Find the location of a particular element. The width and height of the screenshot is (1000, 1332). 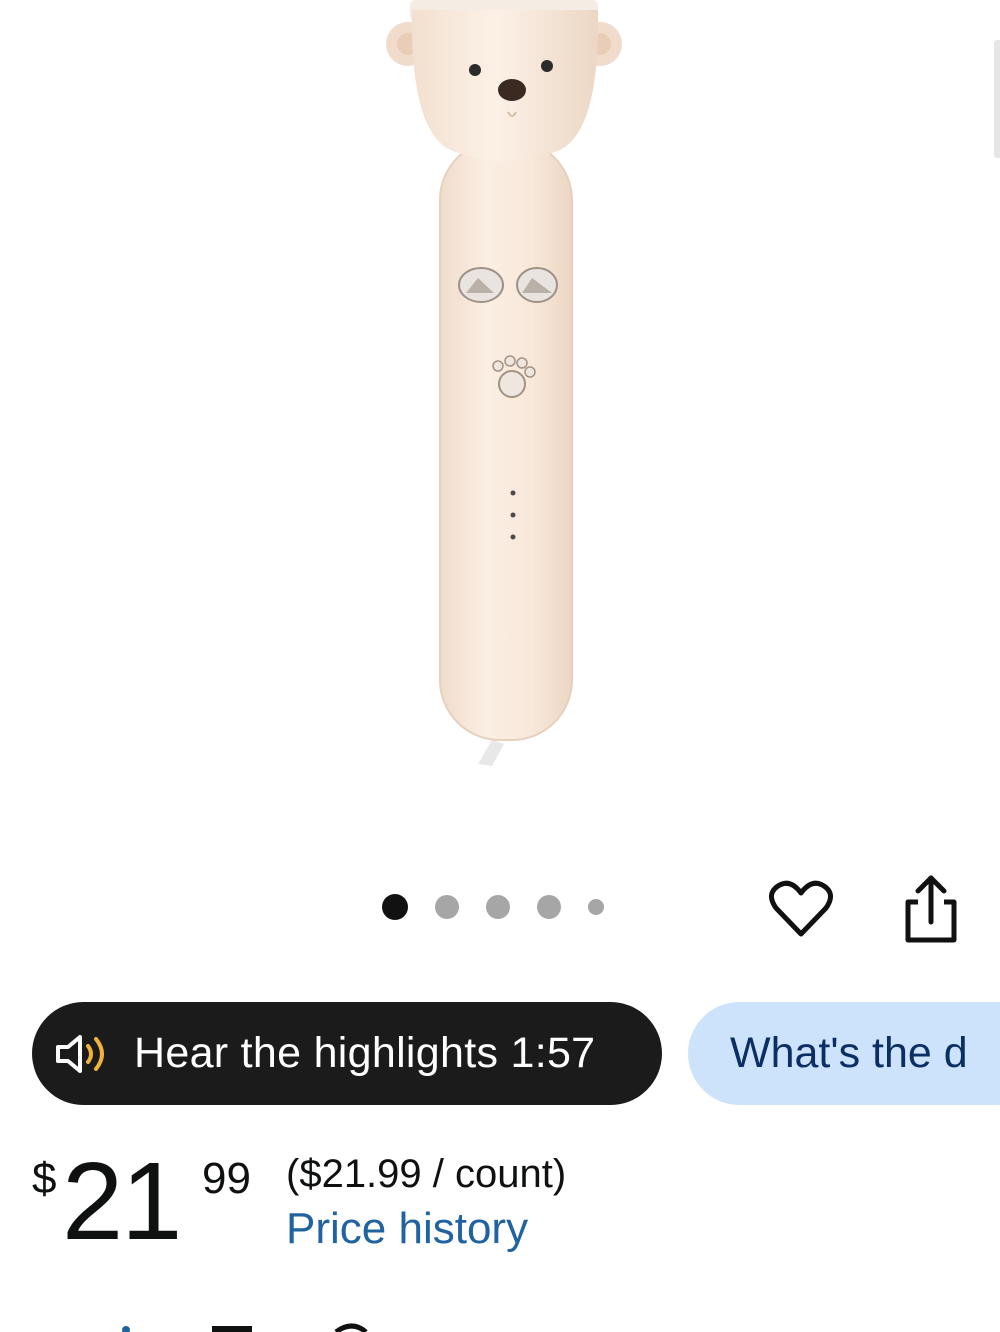

image-pagination is located at coordinates (493, 907).